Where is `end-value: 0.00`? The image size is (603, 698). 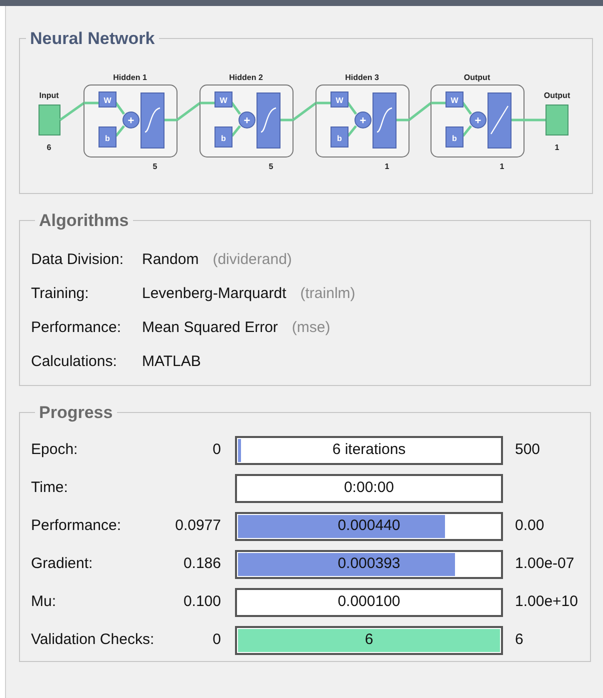 end-value: 0.00 is located at coordinates (529, 526).